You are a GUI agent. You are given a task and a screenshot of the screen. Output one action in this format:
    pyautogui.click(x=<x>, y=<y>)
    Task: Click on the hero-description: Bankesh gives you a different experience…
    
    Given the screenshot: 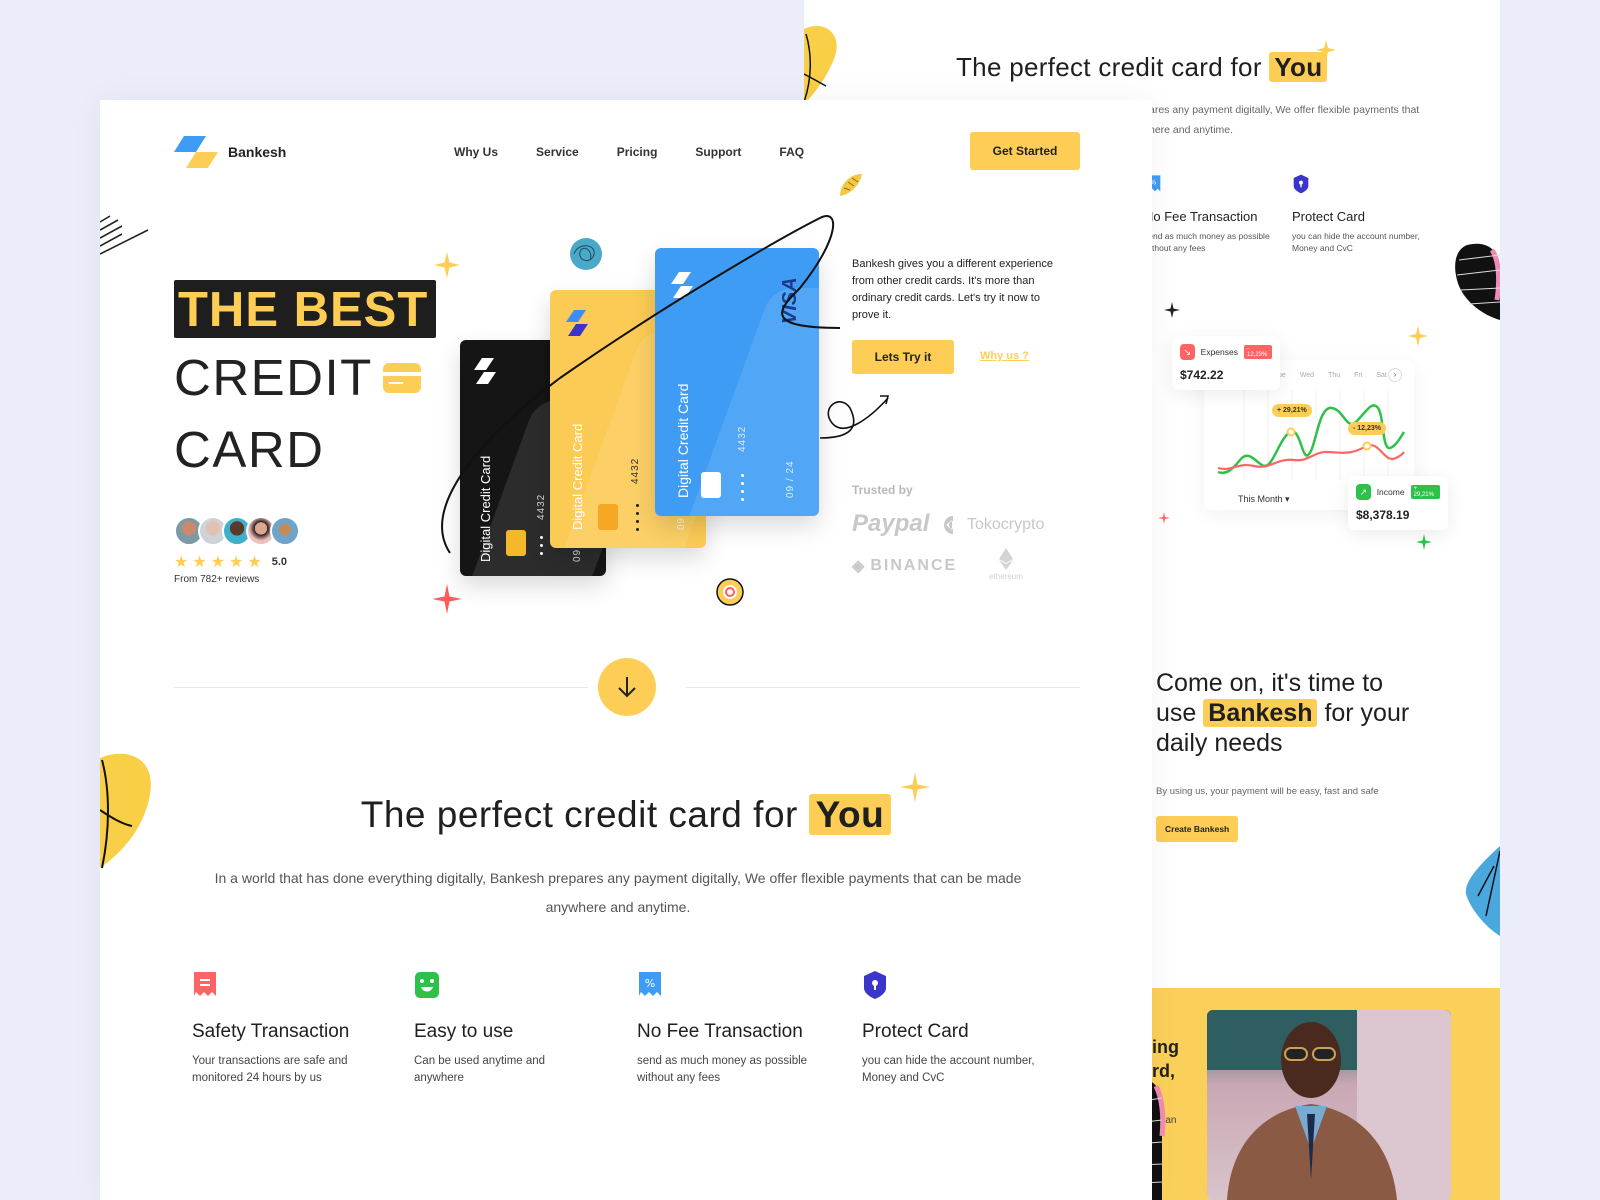 What is the action you would take?
    pyautogui.click(x=952, y=289)
    